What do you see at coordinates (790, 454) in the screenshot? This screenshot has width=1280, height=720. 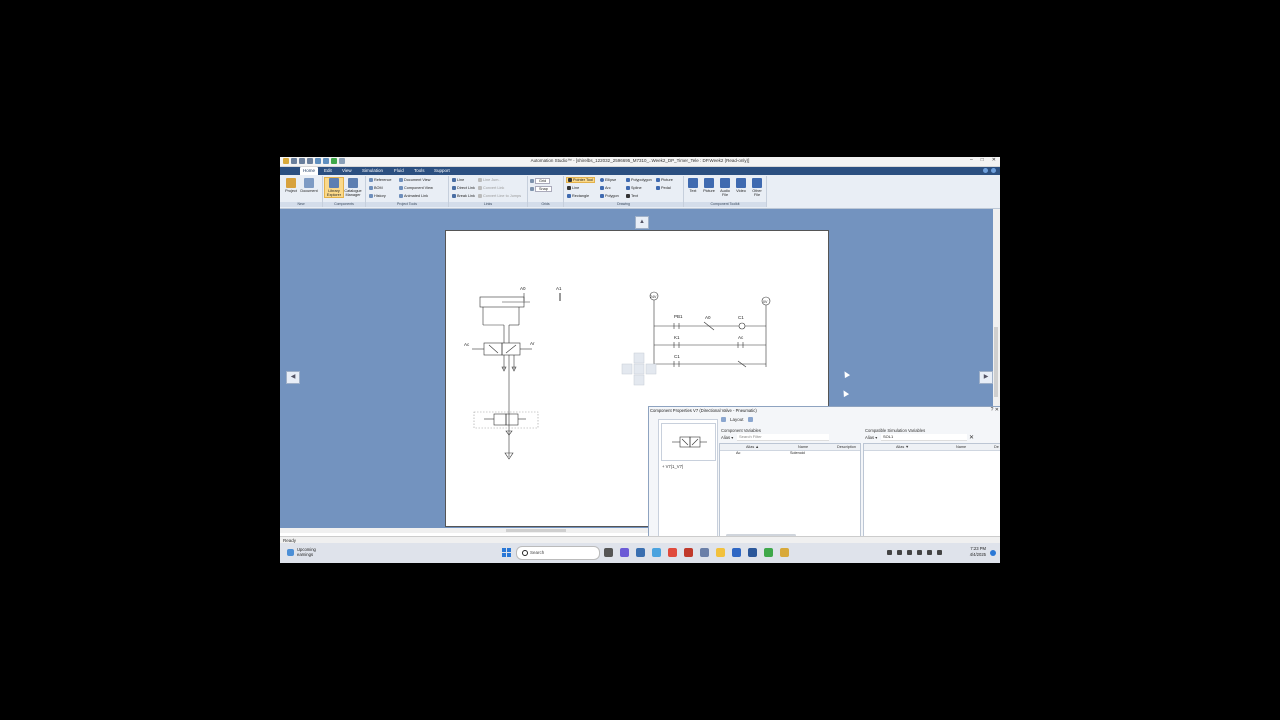 I see `table-row: Ac Solenoid` at bounding box center [790, 454].